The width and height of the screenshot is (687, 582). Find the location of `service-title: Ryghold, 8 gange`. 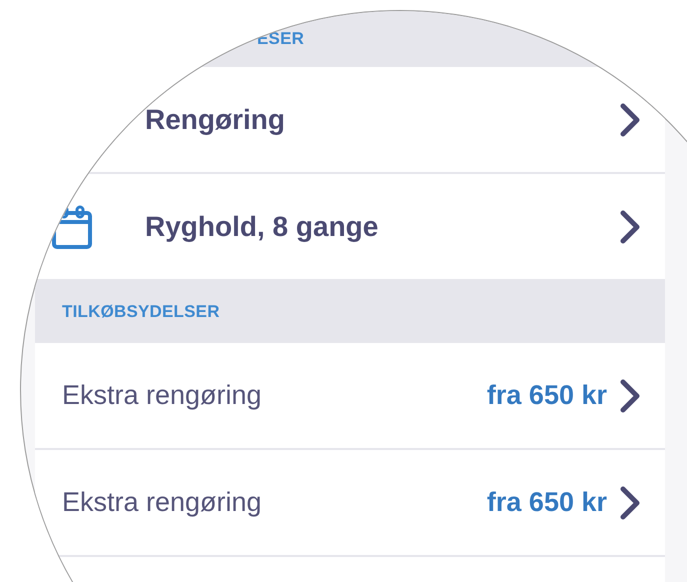

service-title: Ryghold, 8 gange is located at coordinates (262, 226).